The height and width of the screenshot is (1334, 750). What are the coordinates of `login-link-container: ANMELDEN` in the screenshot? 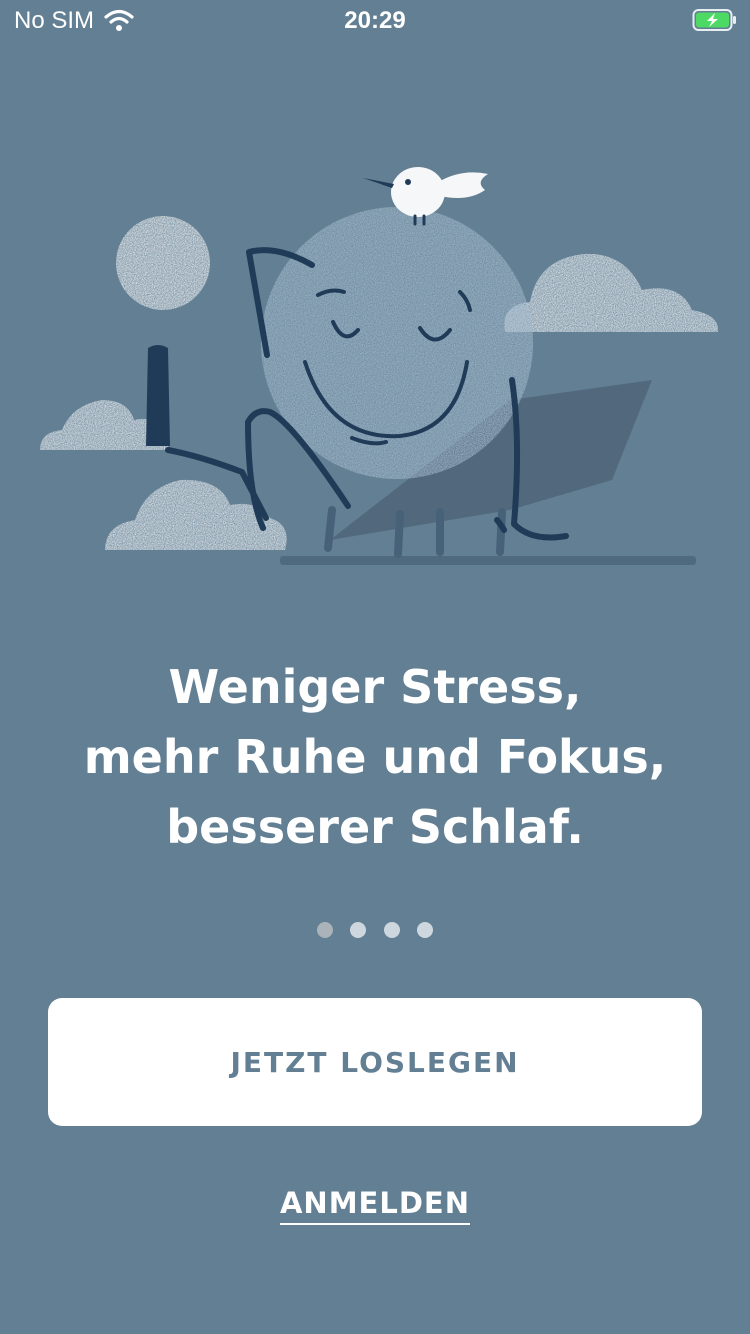 It's located at (375, 1205).